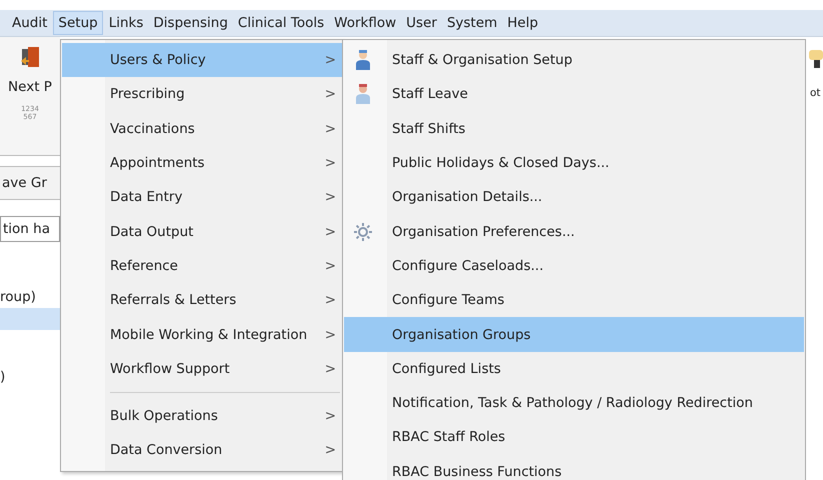  Describe the element at coordinates (202, 163) in the screenshot. I see `menu-item: Appointments >` at that location.